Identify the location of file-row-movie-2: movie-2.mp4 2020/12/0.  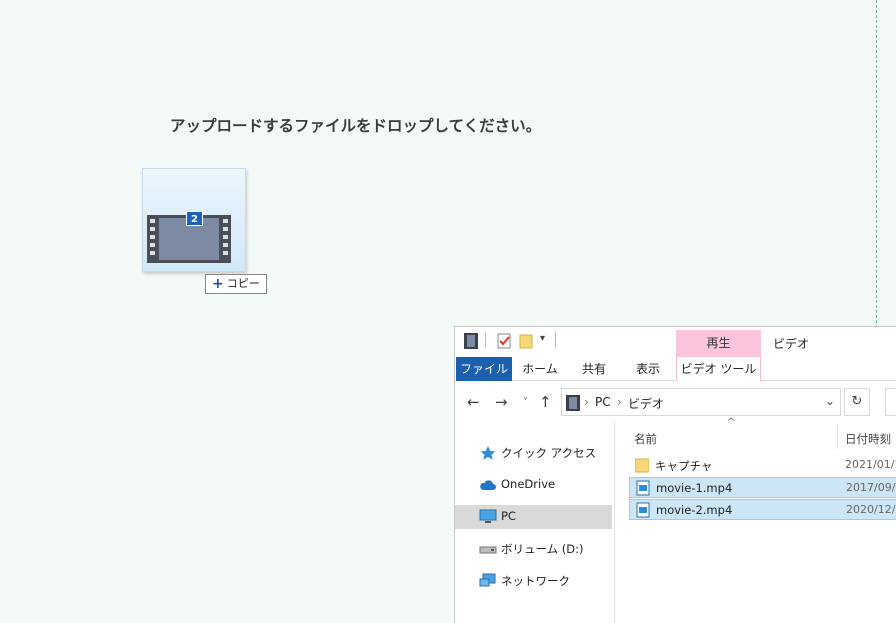
(762, 509).